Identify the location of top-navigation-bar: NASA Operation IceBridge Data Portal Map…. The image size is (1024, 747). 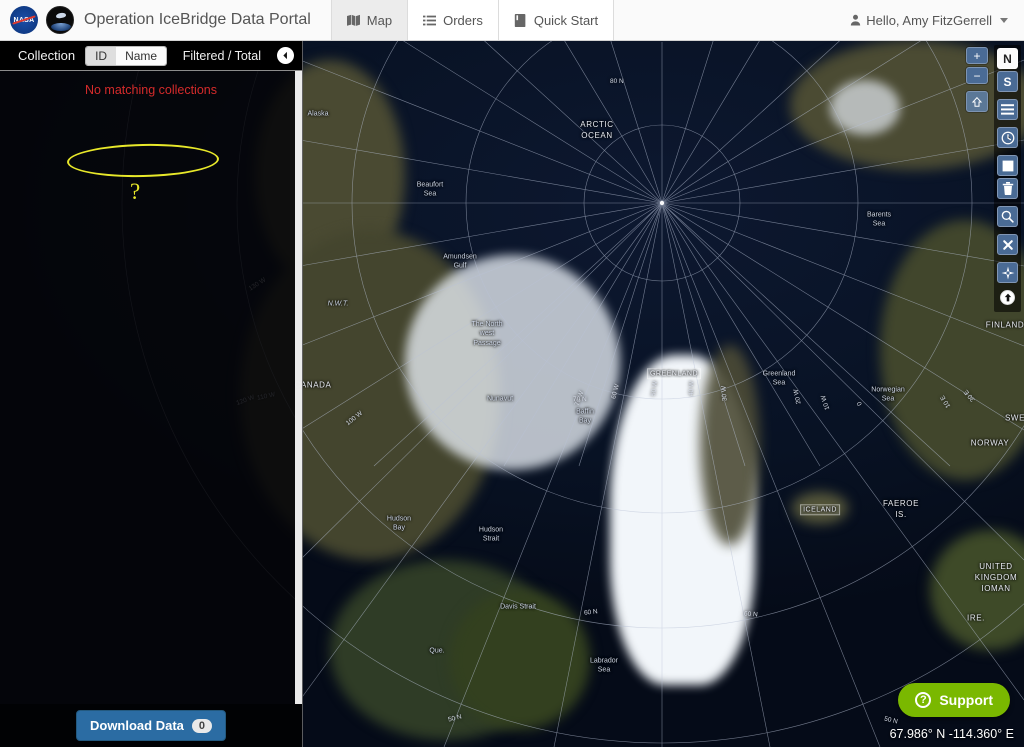
(512, 20).